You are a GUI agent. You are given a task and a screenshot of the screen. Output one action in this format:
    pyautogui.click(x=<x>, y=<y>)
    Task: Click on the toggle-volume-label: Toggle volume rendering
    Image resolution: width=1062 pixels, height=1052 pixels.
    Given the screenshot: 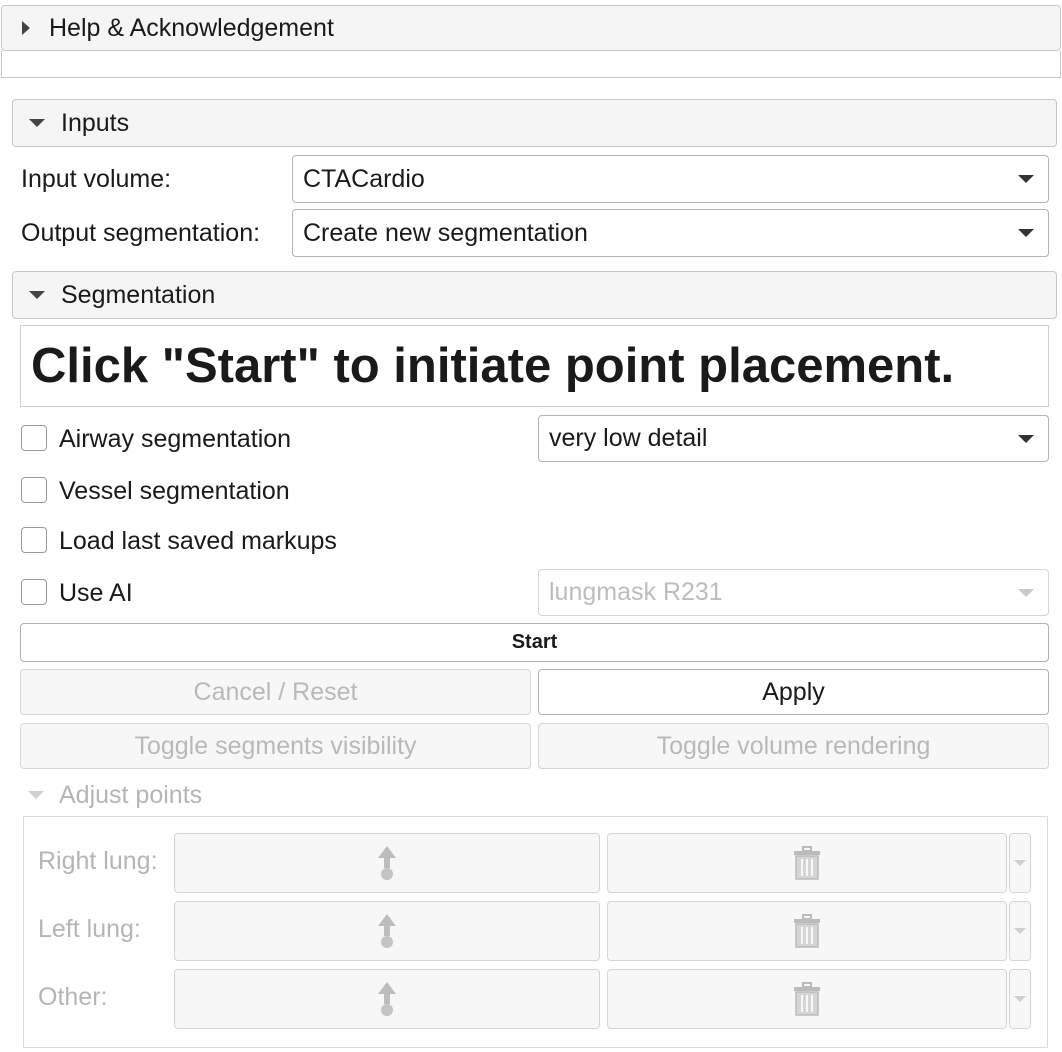 What is the action you would take?
    pyautogui.click(x=793, y=745)
    